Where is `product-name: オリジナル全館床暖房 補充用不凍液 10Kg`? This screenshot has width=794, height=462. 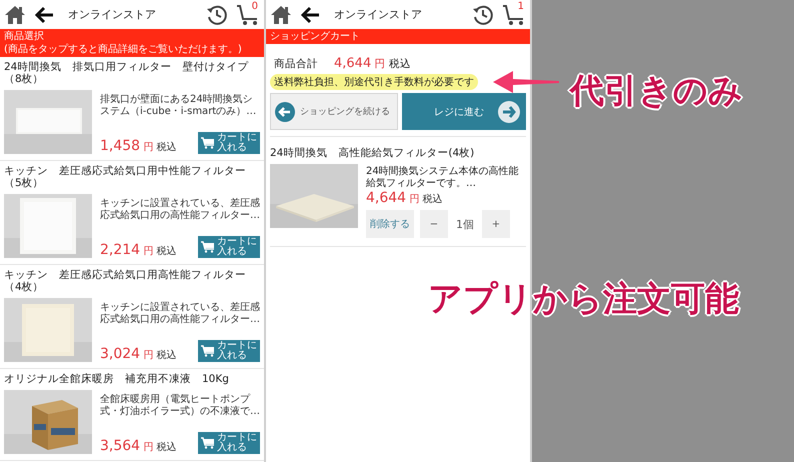
product-name: オリジナル全館床暖房 補充用不凍液 10Kg is located at coordinates (132, 379).